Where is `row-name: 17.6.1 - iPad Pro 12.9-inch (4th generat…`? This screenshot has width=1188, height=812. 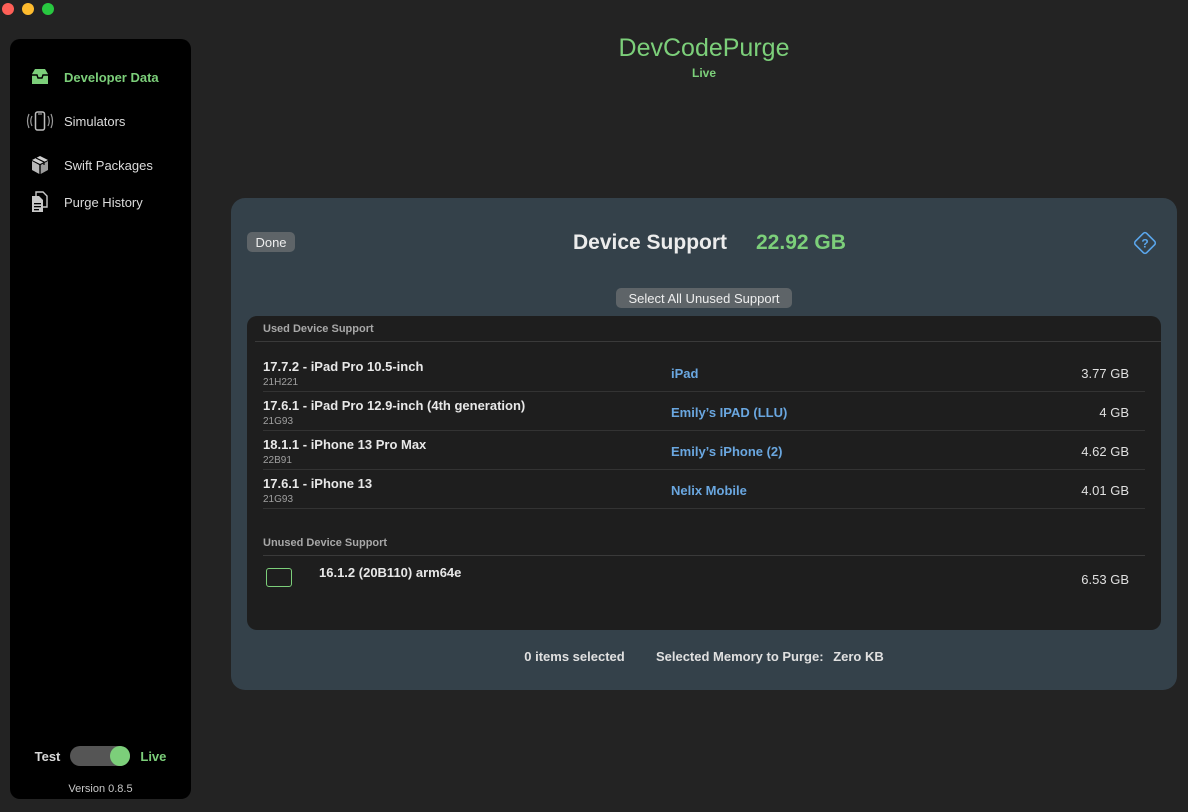 row-name: 17.6.1 - iPad Pro 12.9-inch (4th generat… is located at coordinates (394, 405).